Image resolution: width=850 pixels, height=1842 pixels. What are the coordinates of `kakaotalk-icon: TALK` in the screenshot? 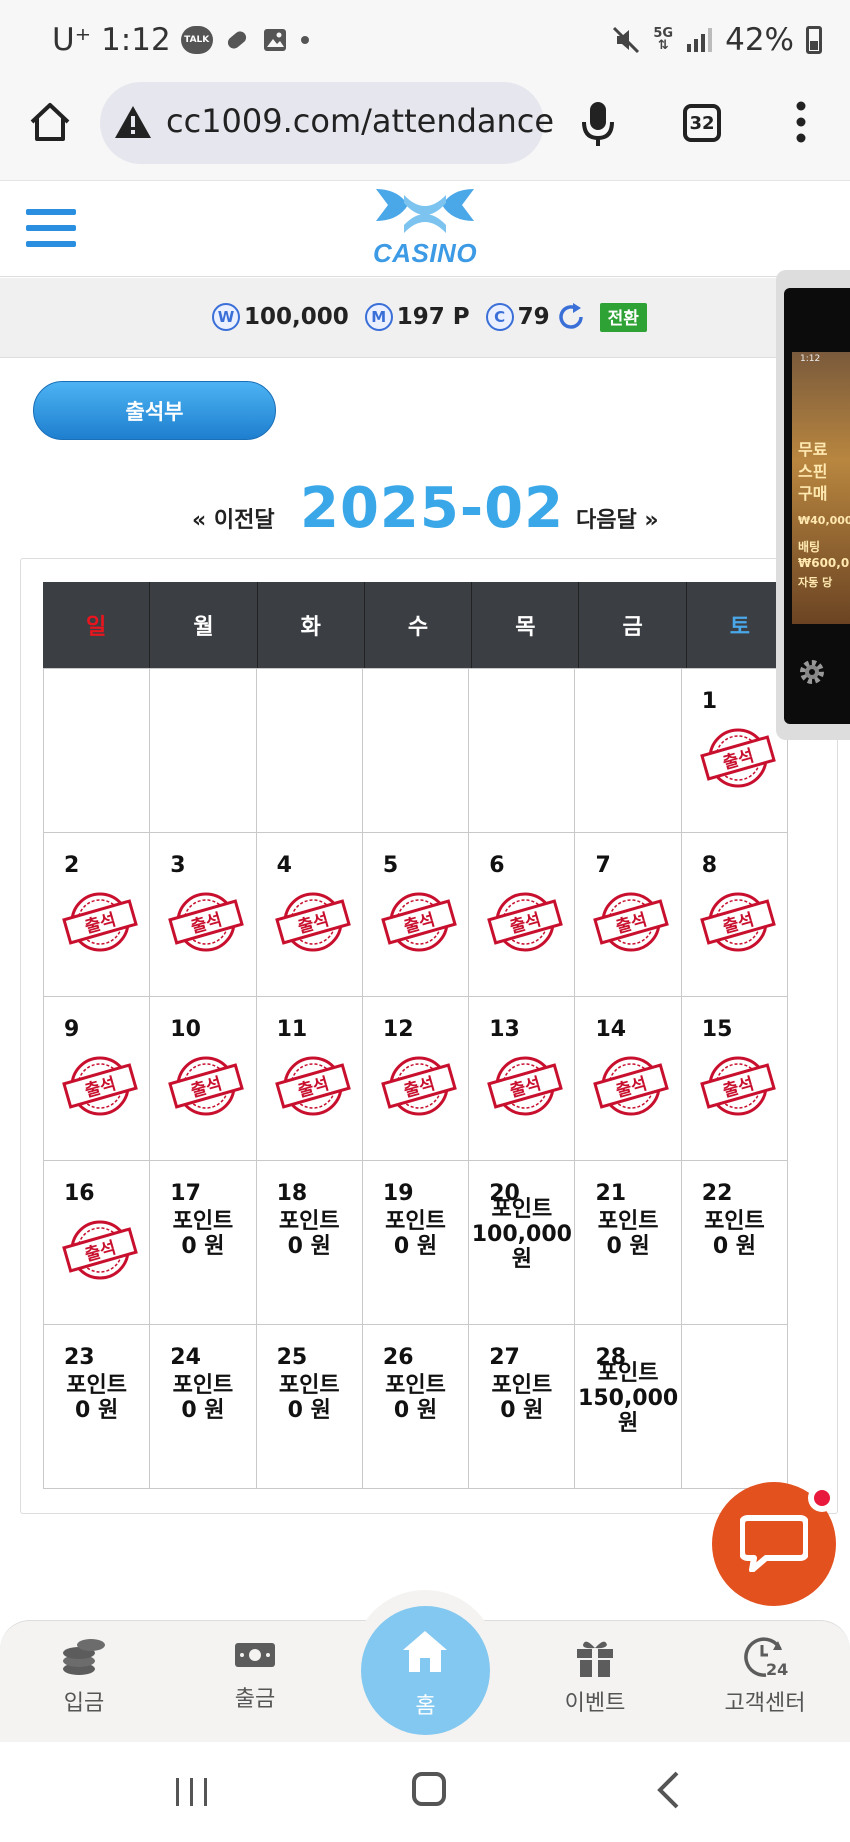 It's located at (196, 40).